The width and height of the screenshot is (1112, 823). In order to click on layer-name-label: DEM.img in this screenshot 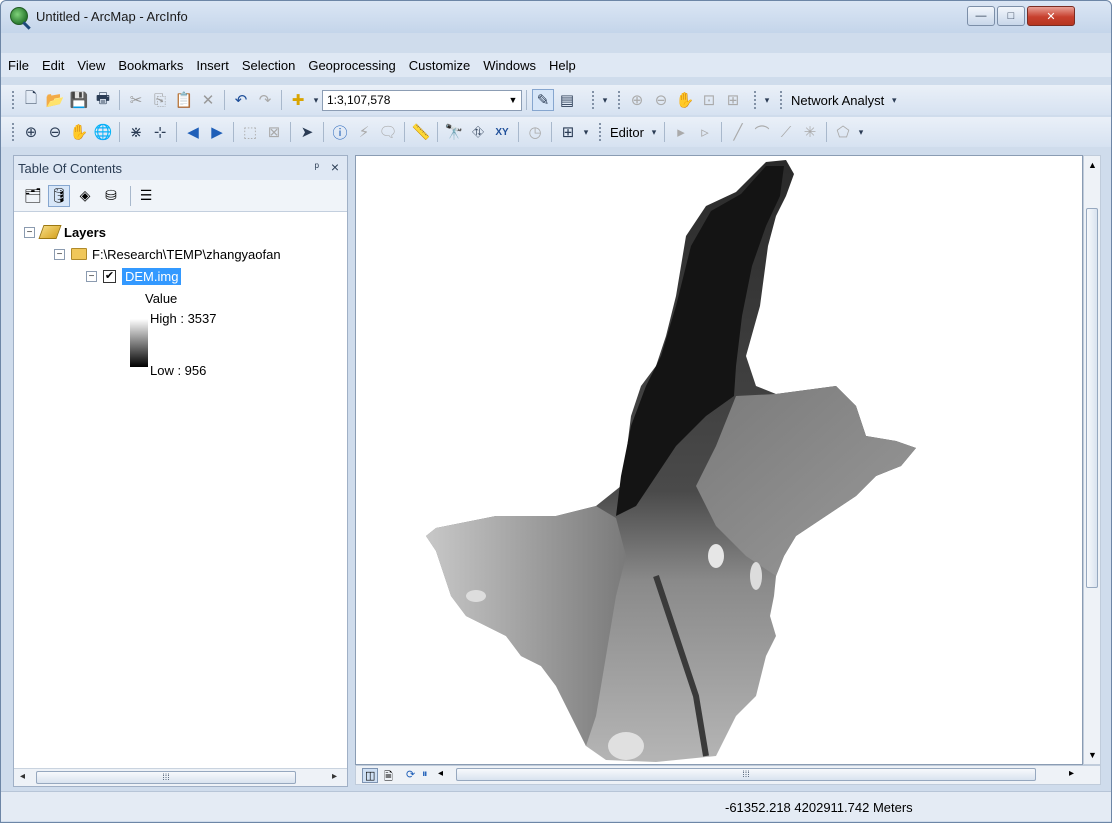, I will do `click(152, 276)`.